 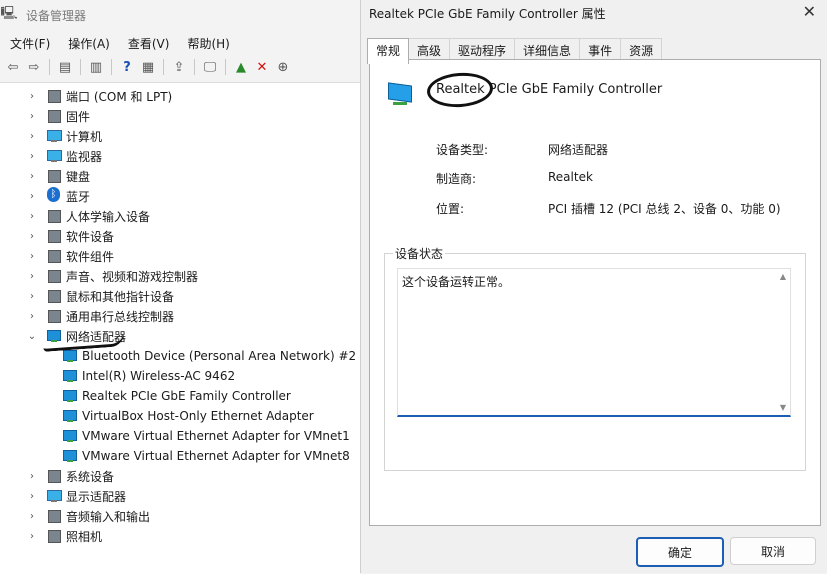 I want to click on scan-hardware-icon: 🖵, so click(x=210, y=67).